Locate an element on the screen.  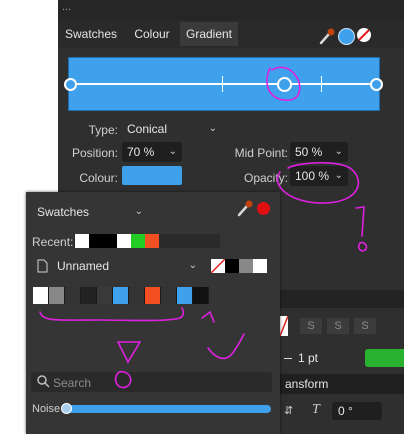
no-fill-swatch-icon is located at coordinates (218, 266).